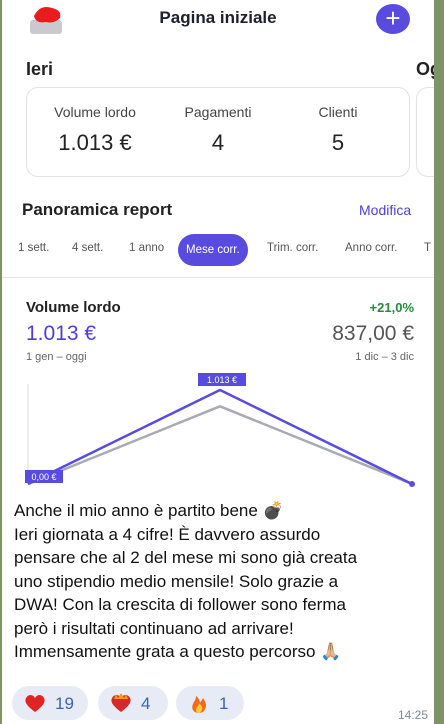 This screenshot has height=724, width=444. I want to click on data-label-start: 0,00 €, so click(44, 476).